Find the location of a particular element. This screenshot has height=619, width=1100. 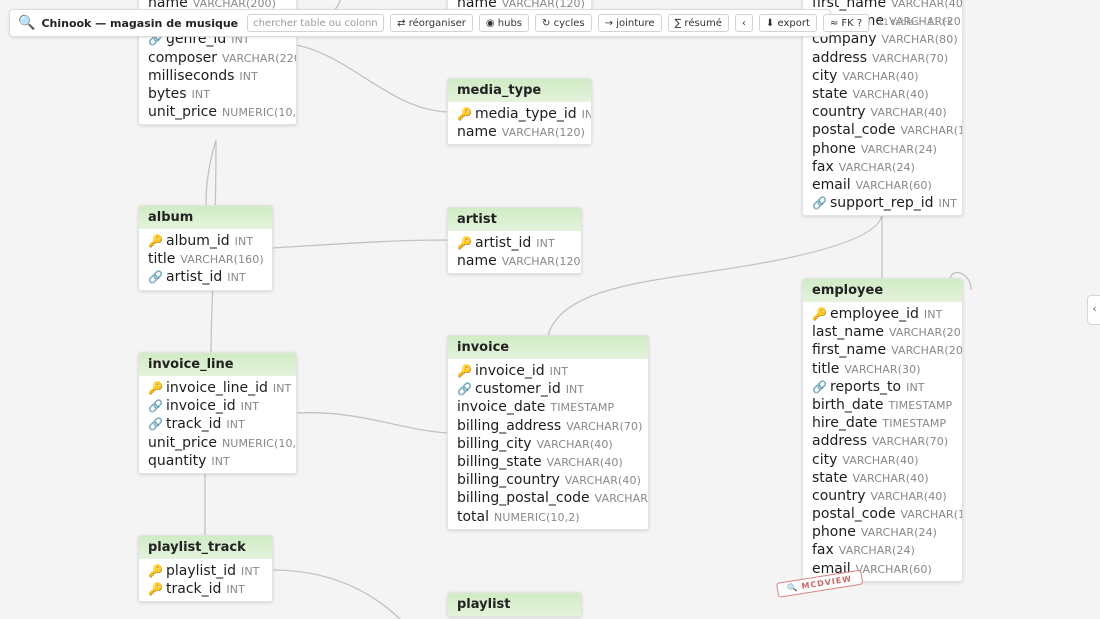

app-title: Chinook — magasin de musique is located at coordinates (140, 23).